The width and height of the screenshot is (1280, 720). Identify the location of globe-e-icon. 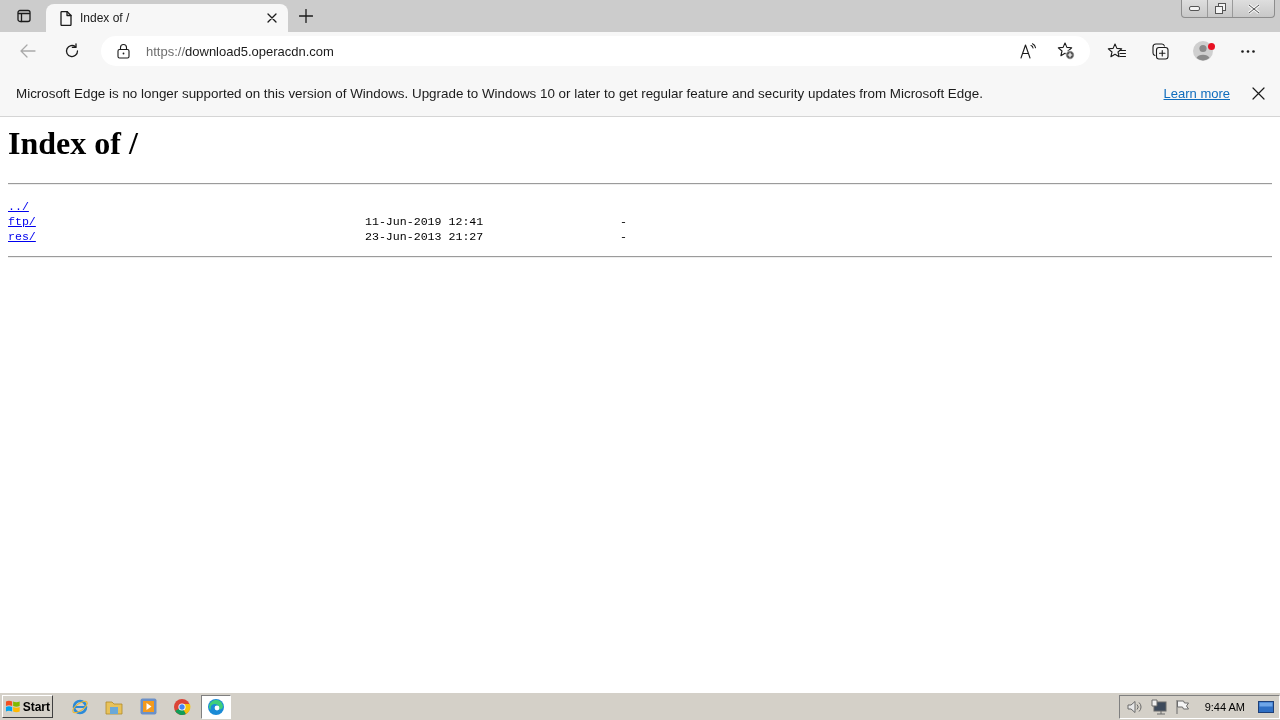
(80, 706).